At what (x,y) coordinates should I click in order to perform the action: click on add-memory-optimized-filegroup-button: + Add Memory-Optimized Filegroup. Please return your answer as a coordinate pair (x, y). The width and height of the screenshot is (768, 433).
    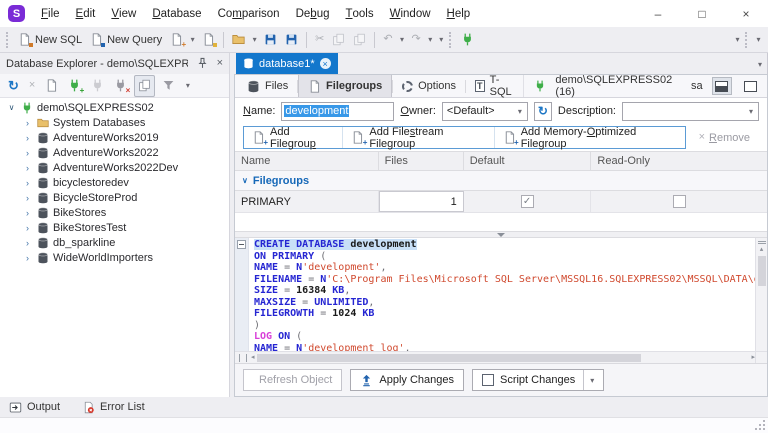
    Looking at the image, I should click on (589, 138).